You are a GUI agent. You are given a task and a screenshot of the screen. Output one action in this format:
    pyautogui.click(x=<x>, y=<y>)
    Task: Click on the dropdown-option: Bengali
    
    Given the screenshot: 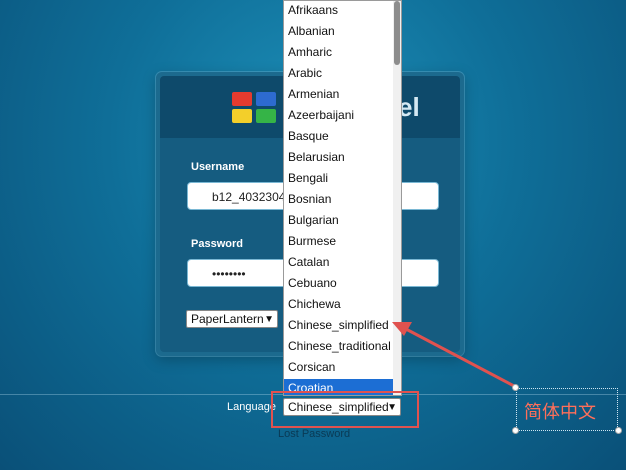 What is the action you would take?
    pyautogui.click(x=342, y=179)
    